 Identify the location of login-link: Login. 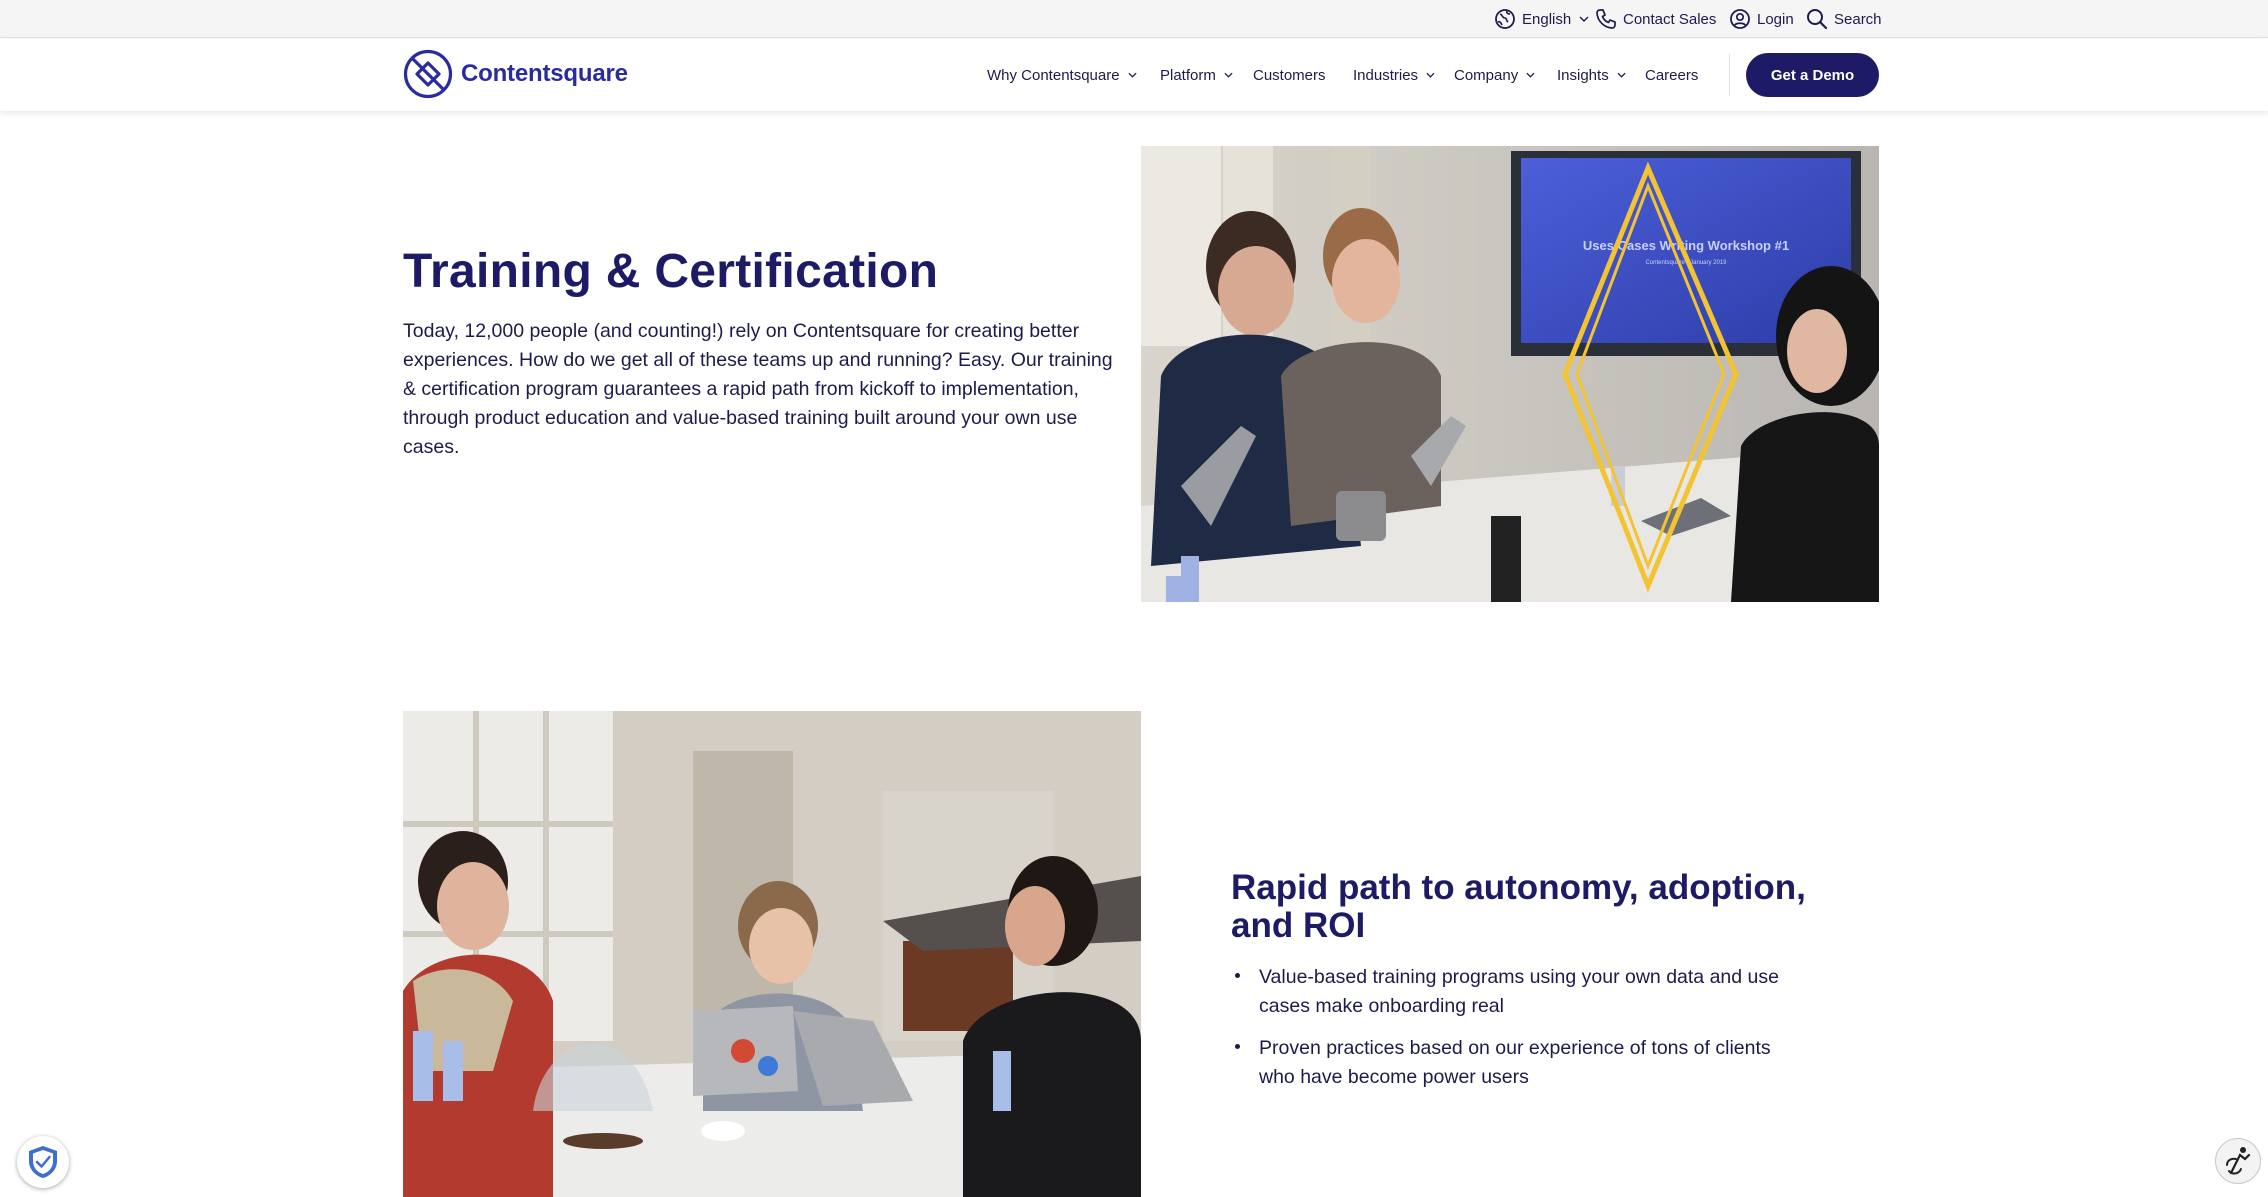
(1761, 19).